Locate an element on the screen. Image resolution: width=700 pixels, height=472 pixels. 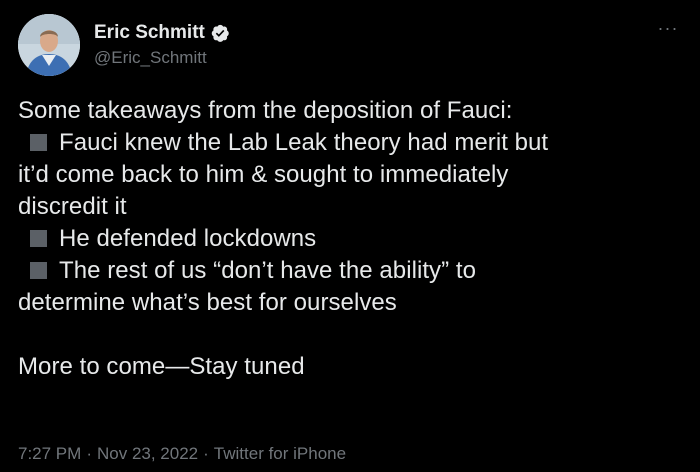
display-name: Eric Schmitt is located at coordinates (149, 33).